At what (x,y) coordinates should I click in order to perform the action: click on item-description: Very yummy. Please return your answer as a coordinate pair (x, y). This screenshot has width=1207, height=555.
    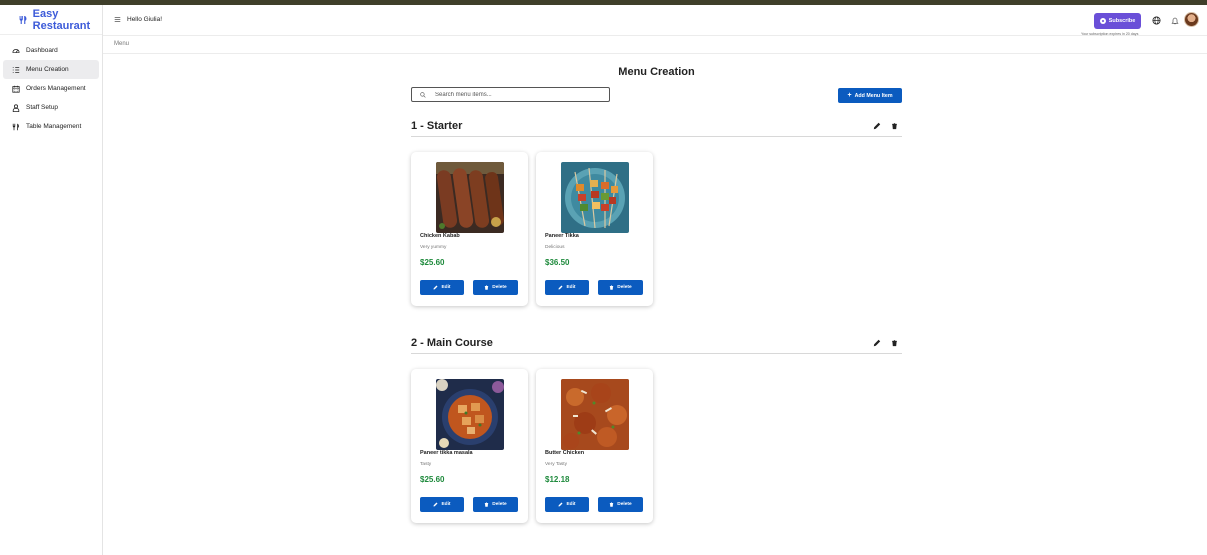
    Looking at the image, I should click on (433, 247).